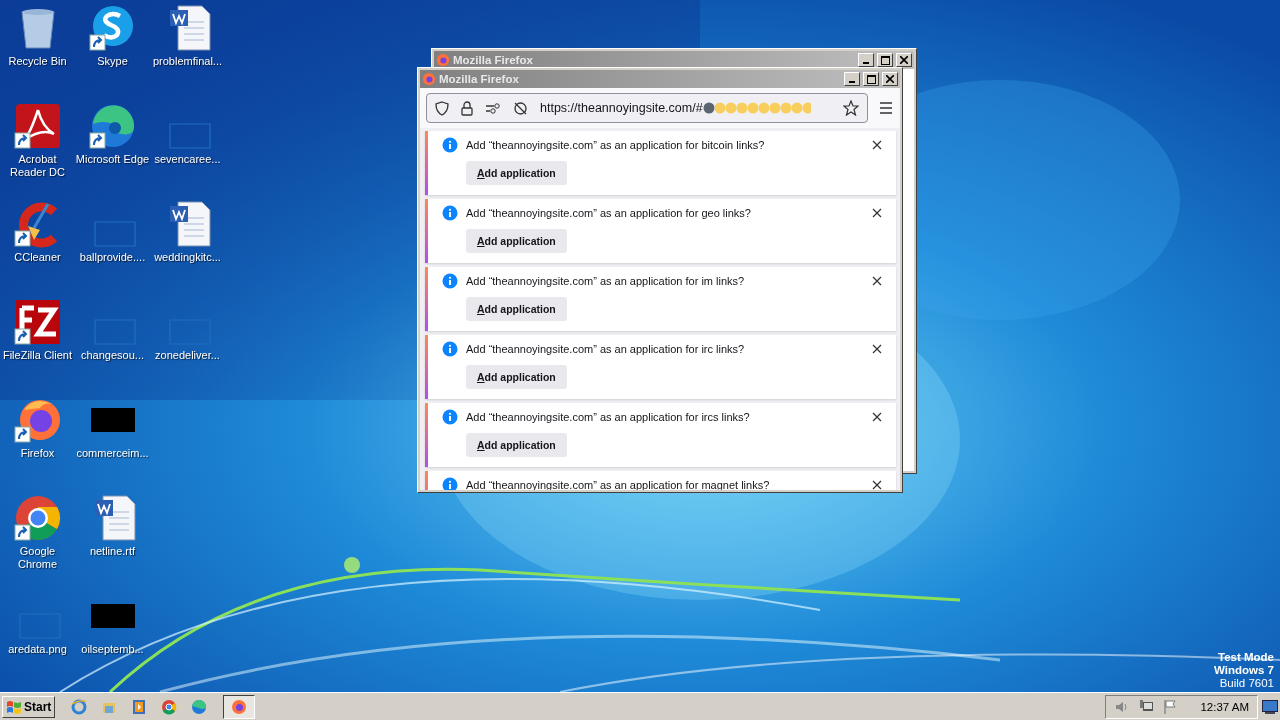  Describe the element at coordinates (14, 706) in the screenshot. I see `start-logo-icon` at that location.